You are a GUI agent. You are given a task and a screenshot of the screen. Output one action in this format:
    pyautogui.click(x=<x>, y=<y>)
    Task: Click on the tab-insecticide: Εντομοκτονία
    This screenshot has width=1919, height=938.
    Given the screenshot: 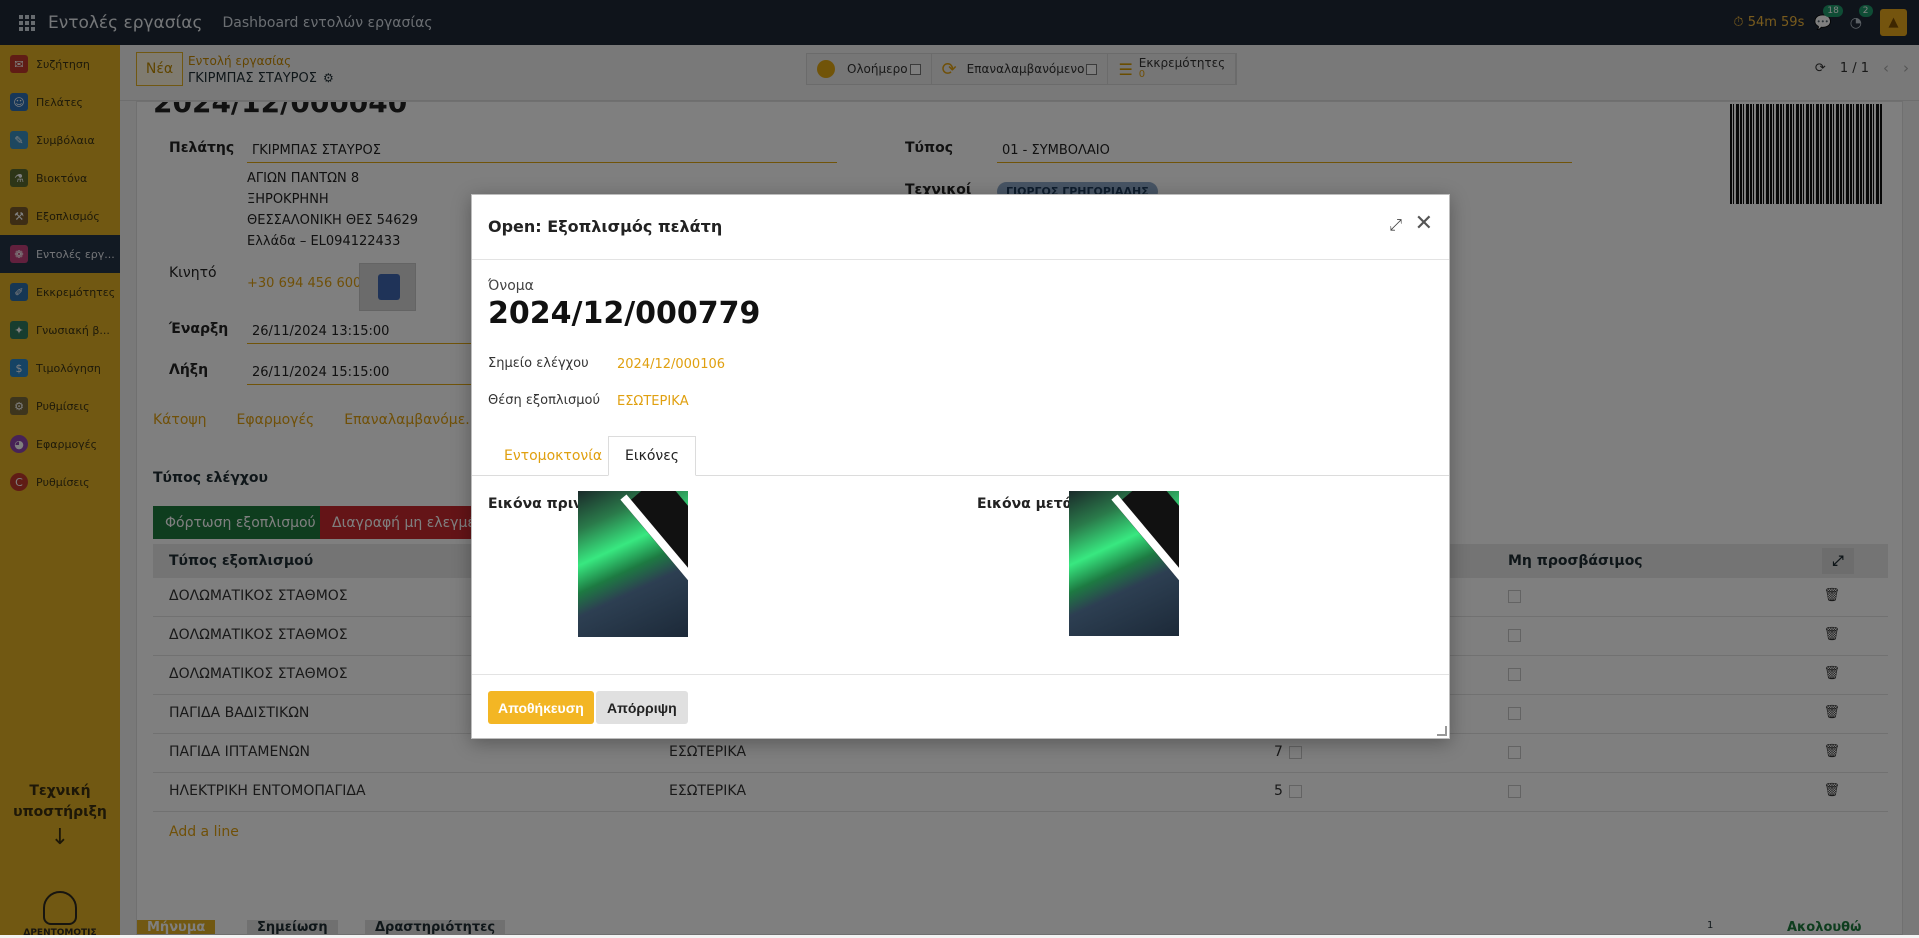 What is the action you would take?
    pyautogui.click(x=553, y=456)
    